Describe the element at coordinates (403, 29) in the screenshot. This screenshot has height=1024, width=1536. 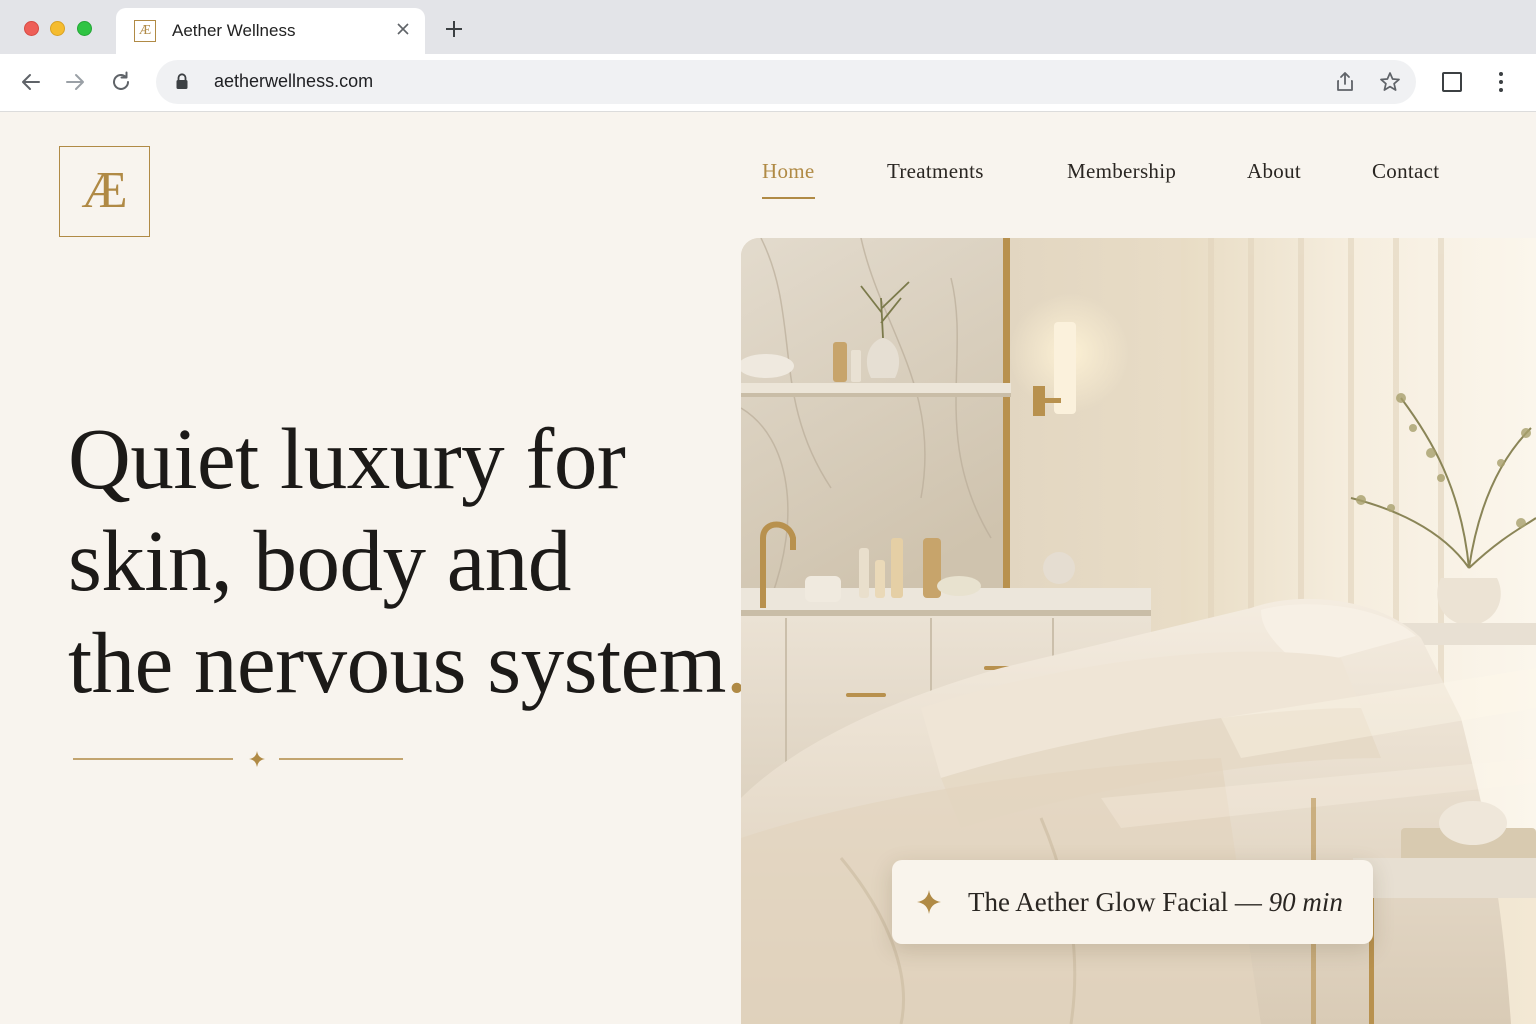
I see `close-tab-icon` at that location.